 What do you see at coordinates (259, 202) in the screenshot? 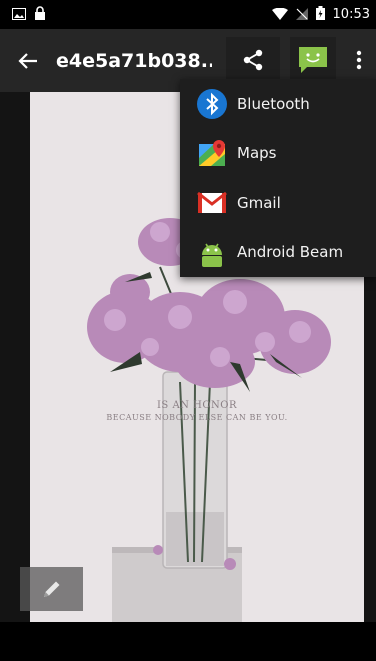
I see `menu-label: Gmail` at bounding box center [259, 202].